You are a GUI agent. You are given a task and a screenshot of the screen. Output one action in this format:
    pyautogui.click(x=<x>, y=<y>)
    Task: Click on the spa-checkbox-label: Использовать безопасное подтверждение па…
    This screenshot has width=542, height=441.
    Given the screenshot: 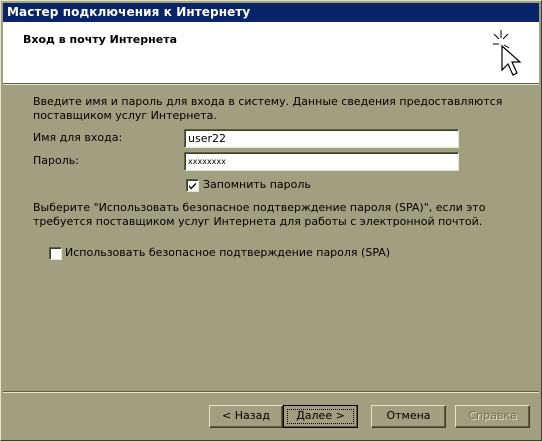 What is the action you would take?
    pyautogui.click(x=227, y=253)
    